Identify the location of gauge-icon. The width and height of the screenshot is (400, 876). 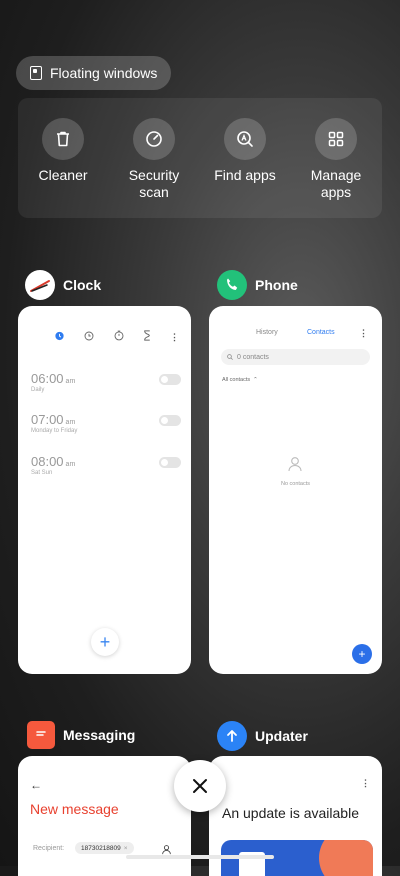
(154, 139).